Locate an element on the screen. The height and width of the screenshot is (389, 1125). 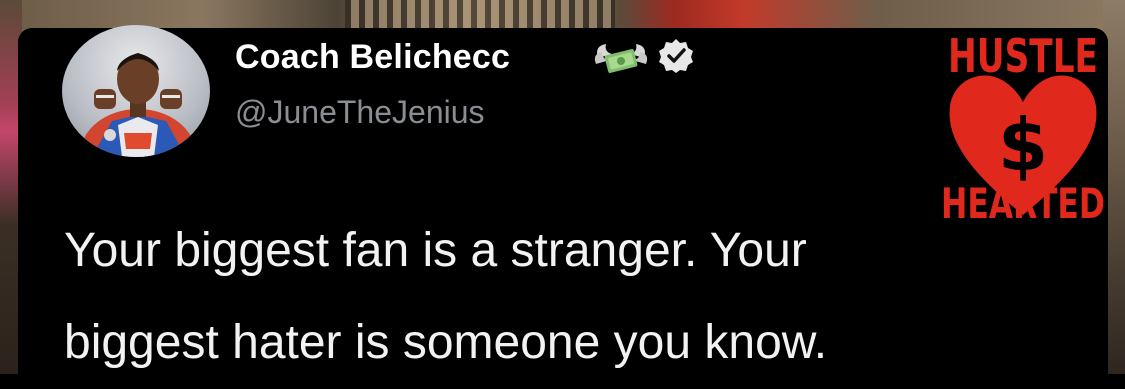
avatar is located at coordinates (136, 91).